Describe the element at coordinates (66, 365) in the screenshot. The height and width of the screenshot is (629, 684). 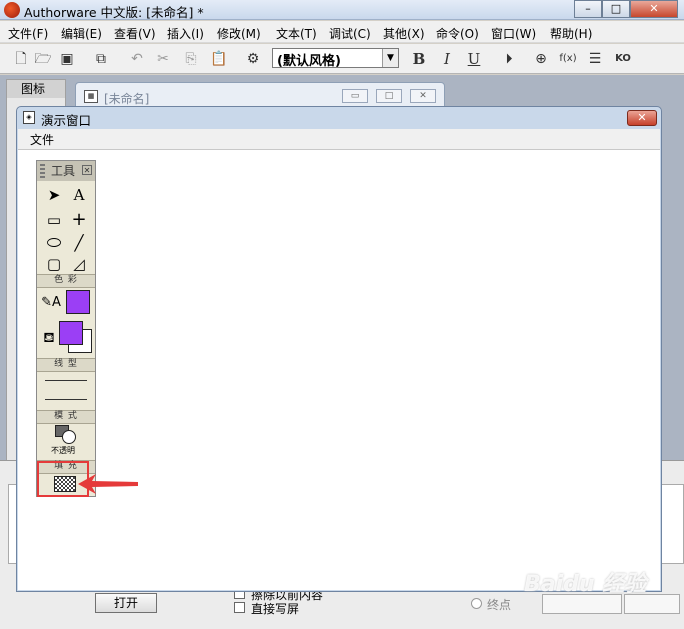
I see `line-style-section-label: 线 型` at that location.